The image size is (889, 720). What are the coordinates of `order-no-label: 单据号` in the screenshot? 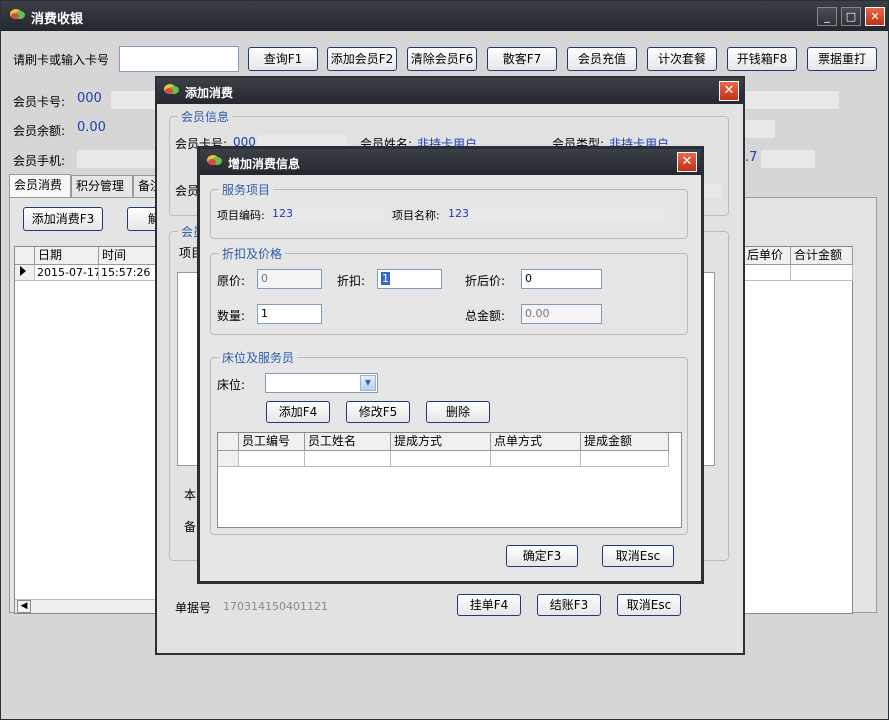 It's located at (193, 608).